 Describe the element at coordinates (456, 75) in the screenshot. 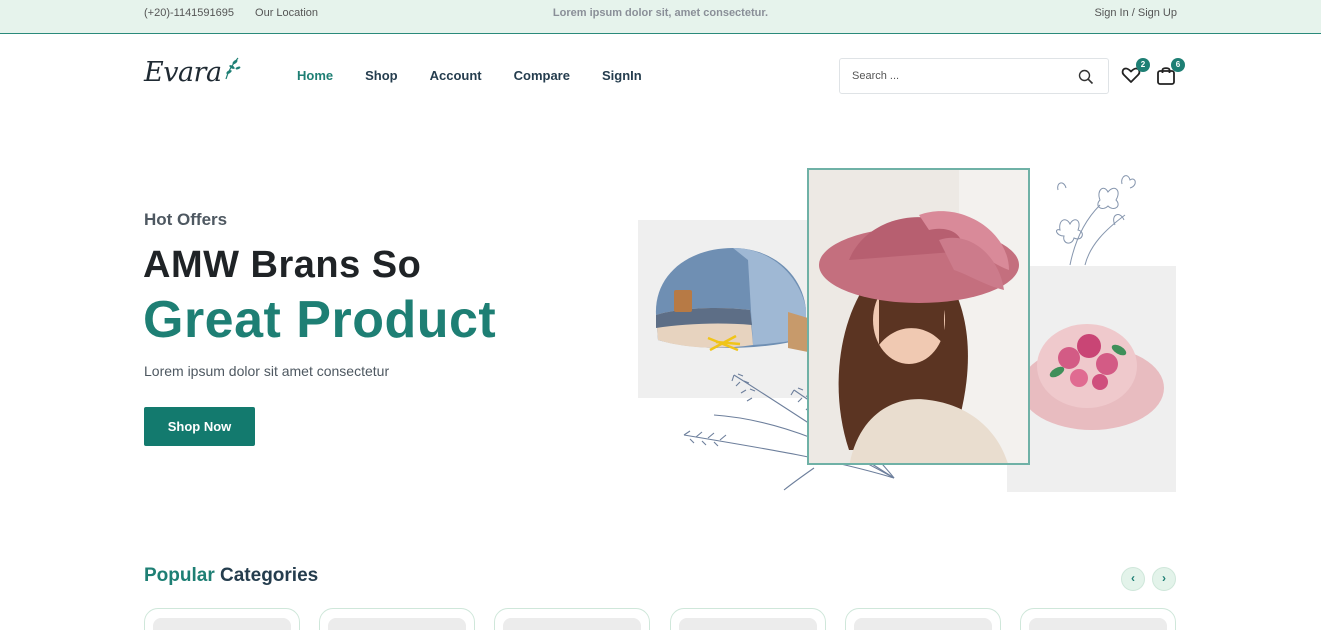

I see `nav-account: Account` at that location.